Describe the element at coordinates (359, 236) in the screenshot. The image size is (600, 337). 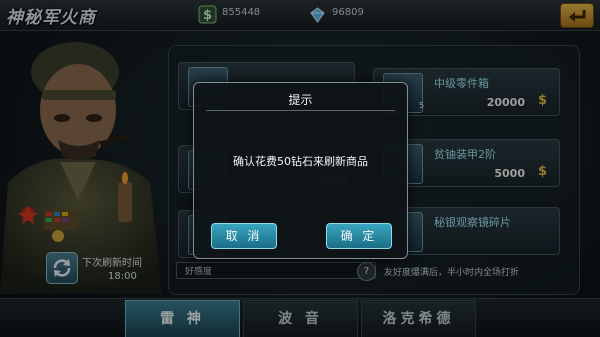
I see `confirm-button: 确 定` at that location.